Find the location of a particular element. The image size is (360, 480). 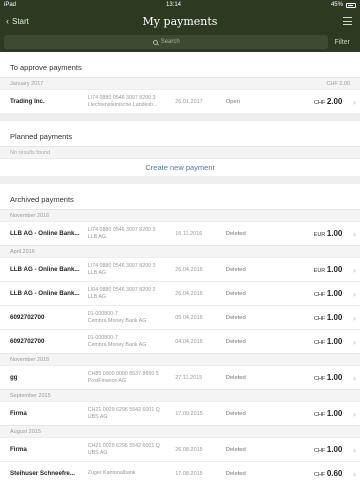

no-results-text: No results found is located at coordinates (180, 152).